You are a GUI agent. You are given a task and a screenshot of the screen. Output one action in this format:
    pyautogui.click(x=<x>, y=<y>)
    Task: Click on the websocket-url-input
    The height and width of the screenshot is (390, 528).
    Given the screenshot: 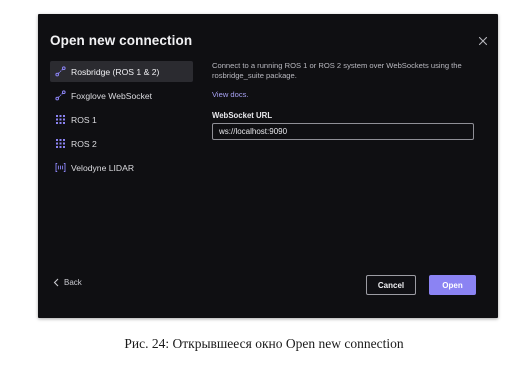 What is the action you would take?
    pyautogui.click(x=343, y=131)
    